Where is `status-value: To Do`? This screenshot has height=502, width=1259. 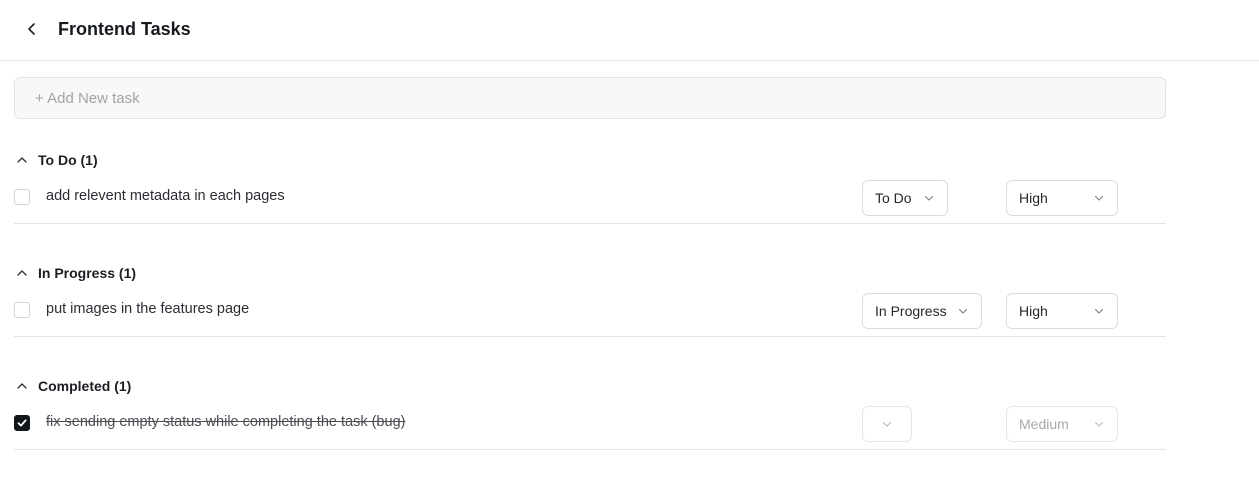
status-value: To Do is located at coordinates (893, 198).